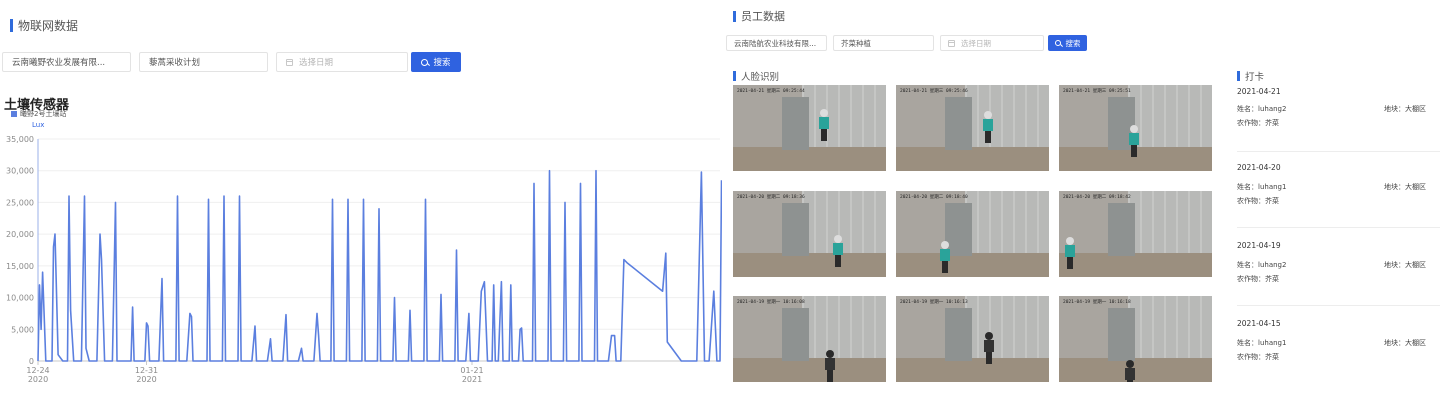 This screenshot has height=400, width=1440. Describe the element at coordinates (1097, 302) in the screenshot. I see `photo-timestamp: 2021-04-19 星期一 10:16:18` at that location.